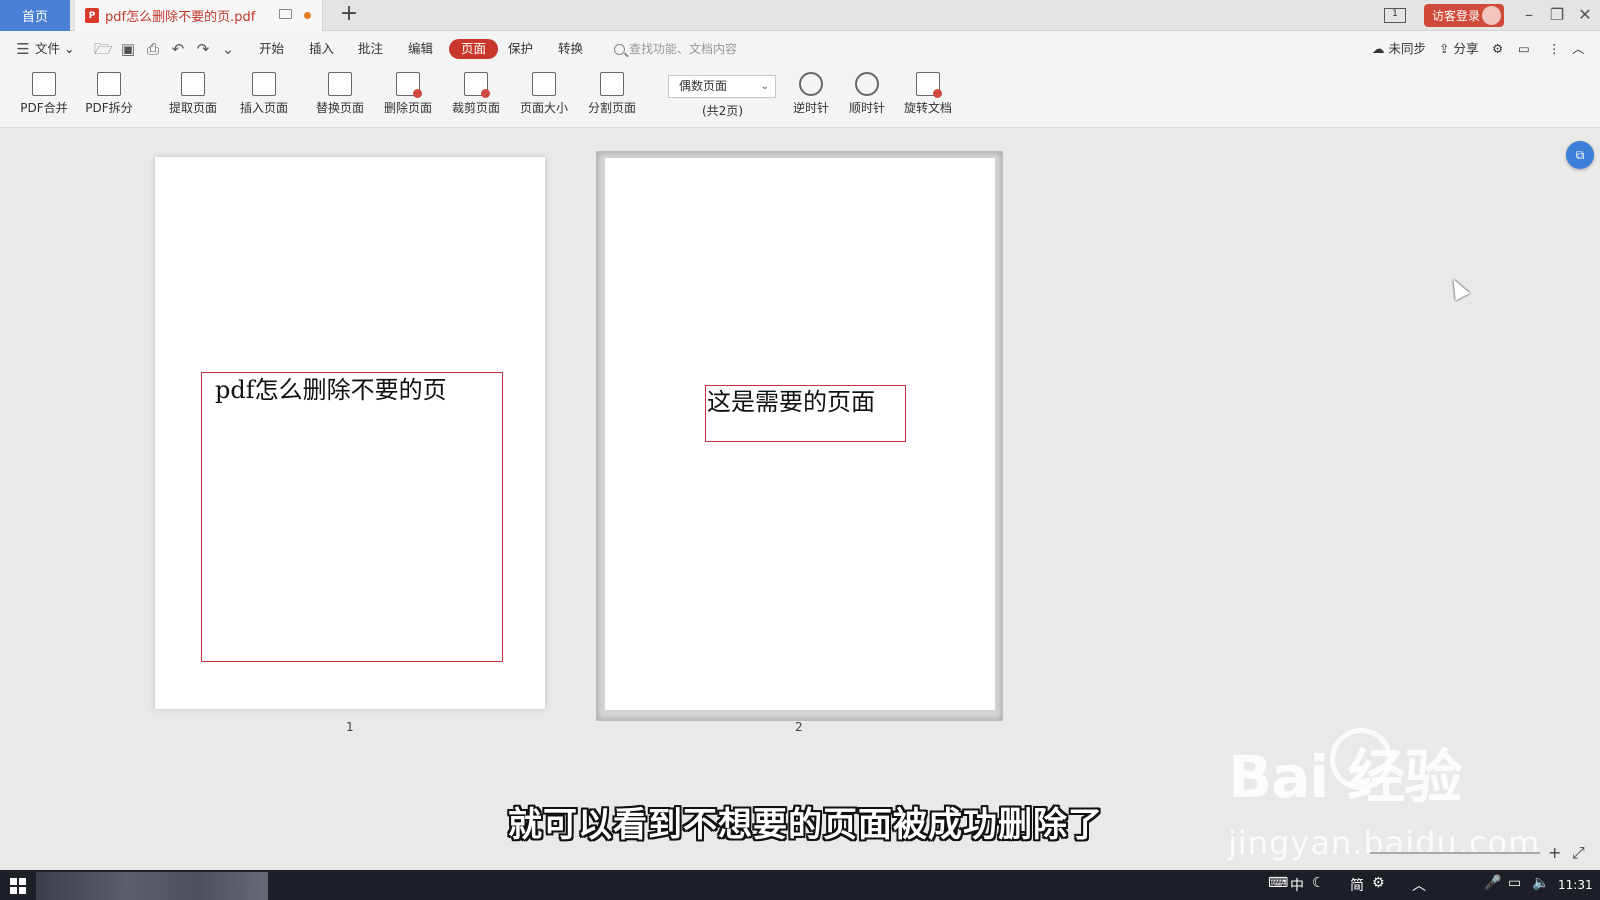  I want to click on page2-text: 这是需要的页面, so click(791, 402).